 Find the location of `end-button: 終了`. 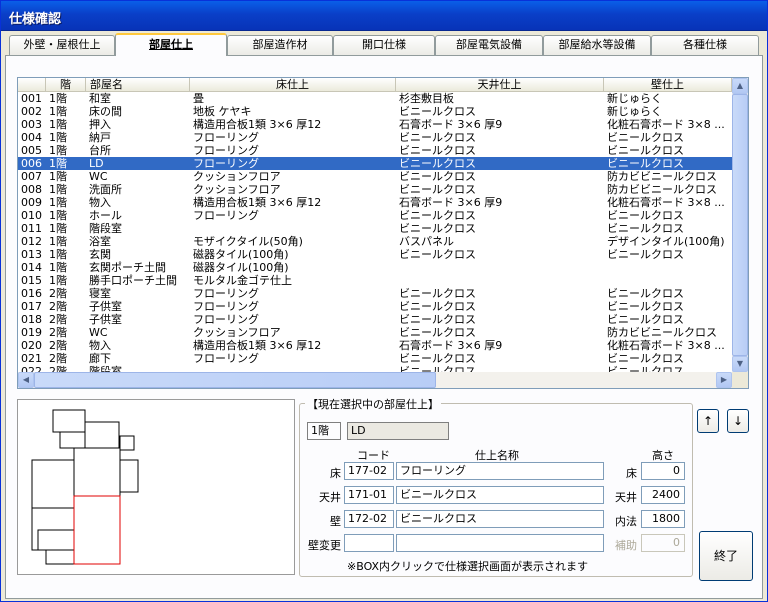

end-button: 終了 is located at coordinates (726, 556).